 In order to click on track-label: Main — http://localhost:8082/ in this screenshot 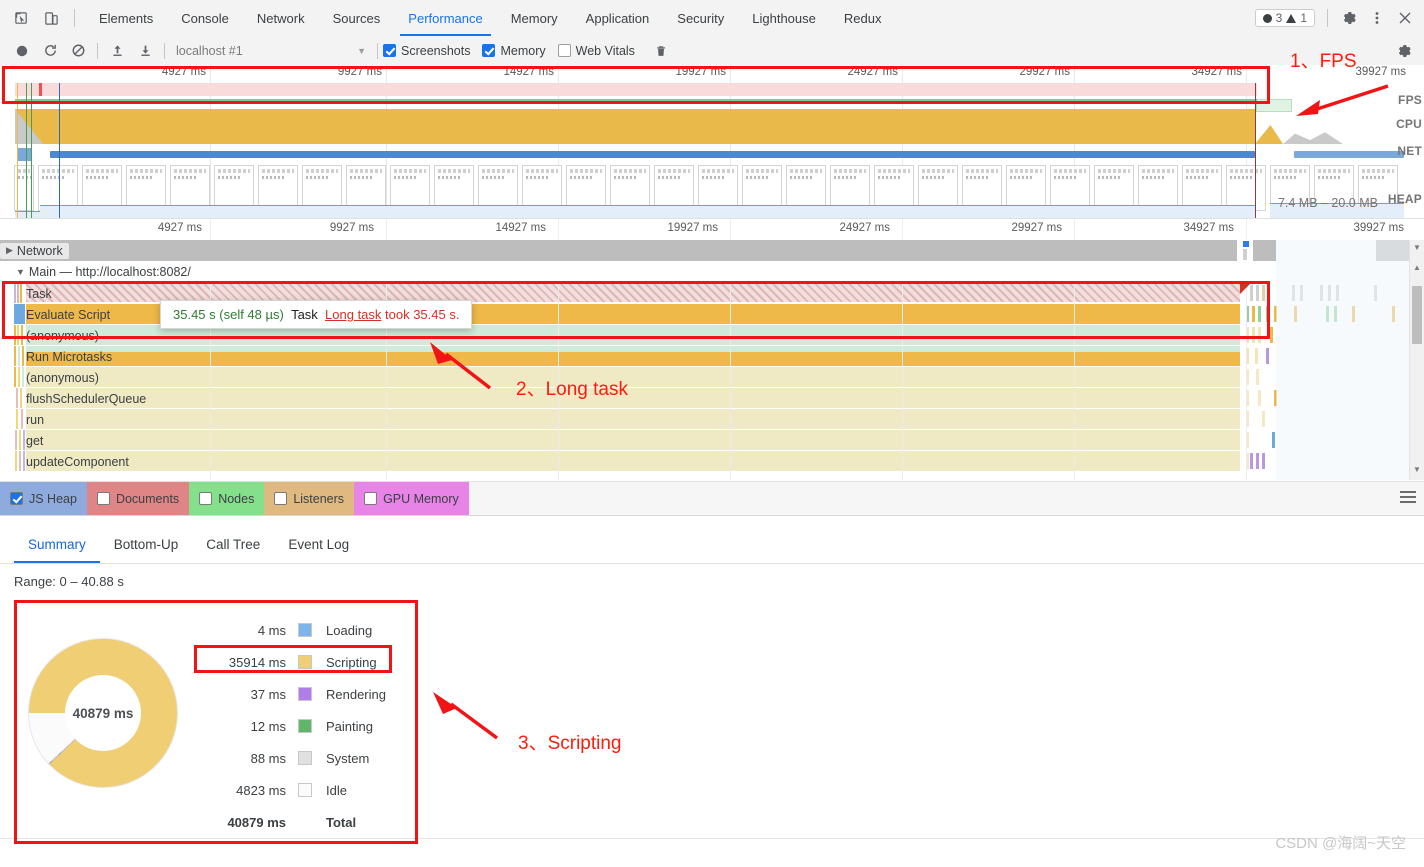, I will do `click(109, 272)`.